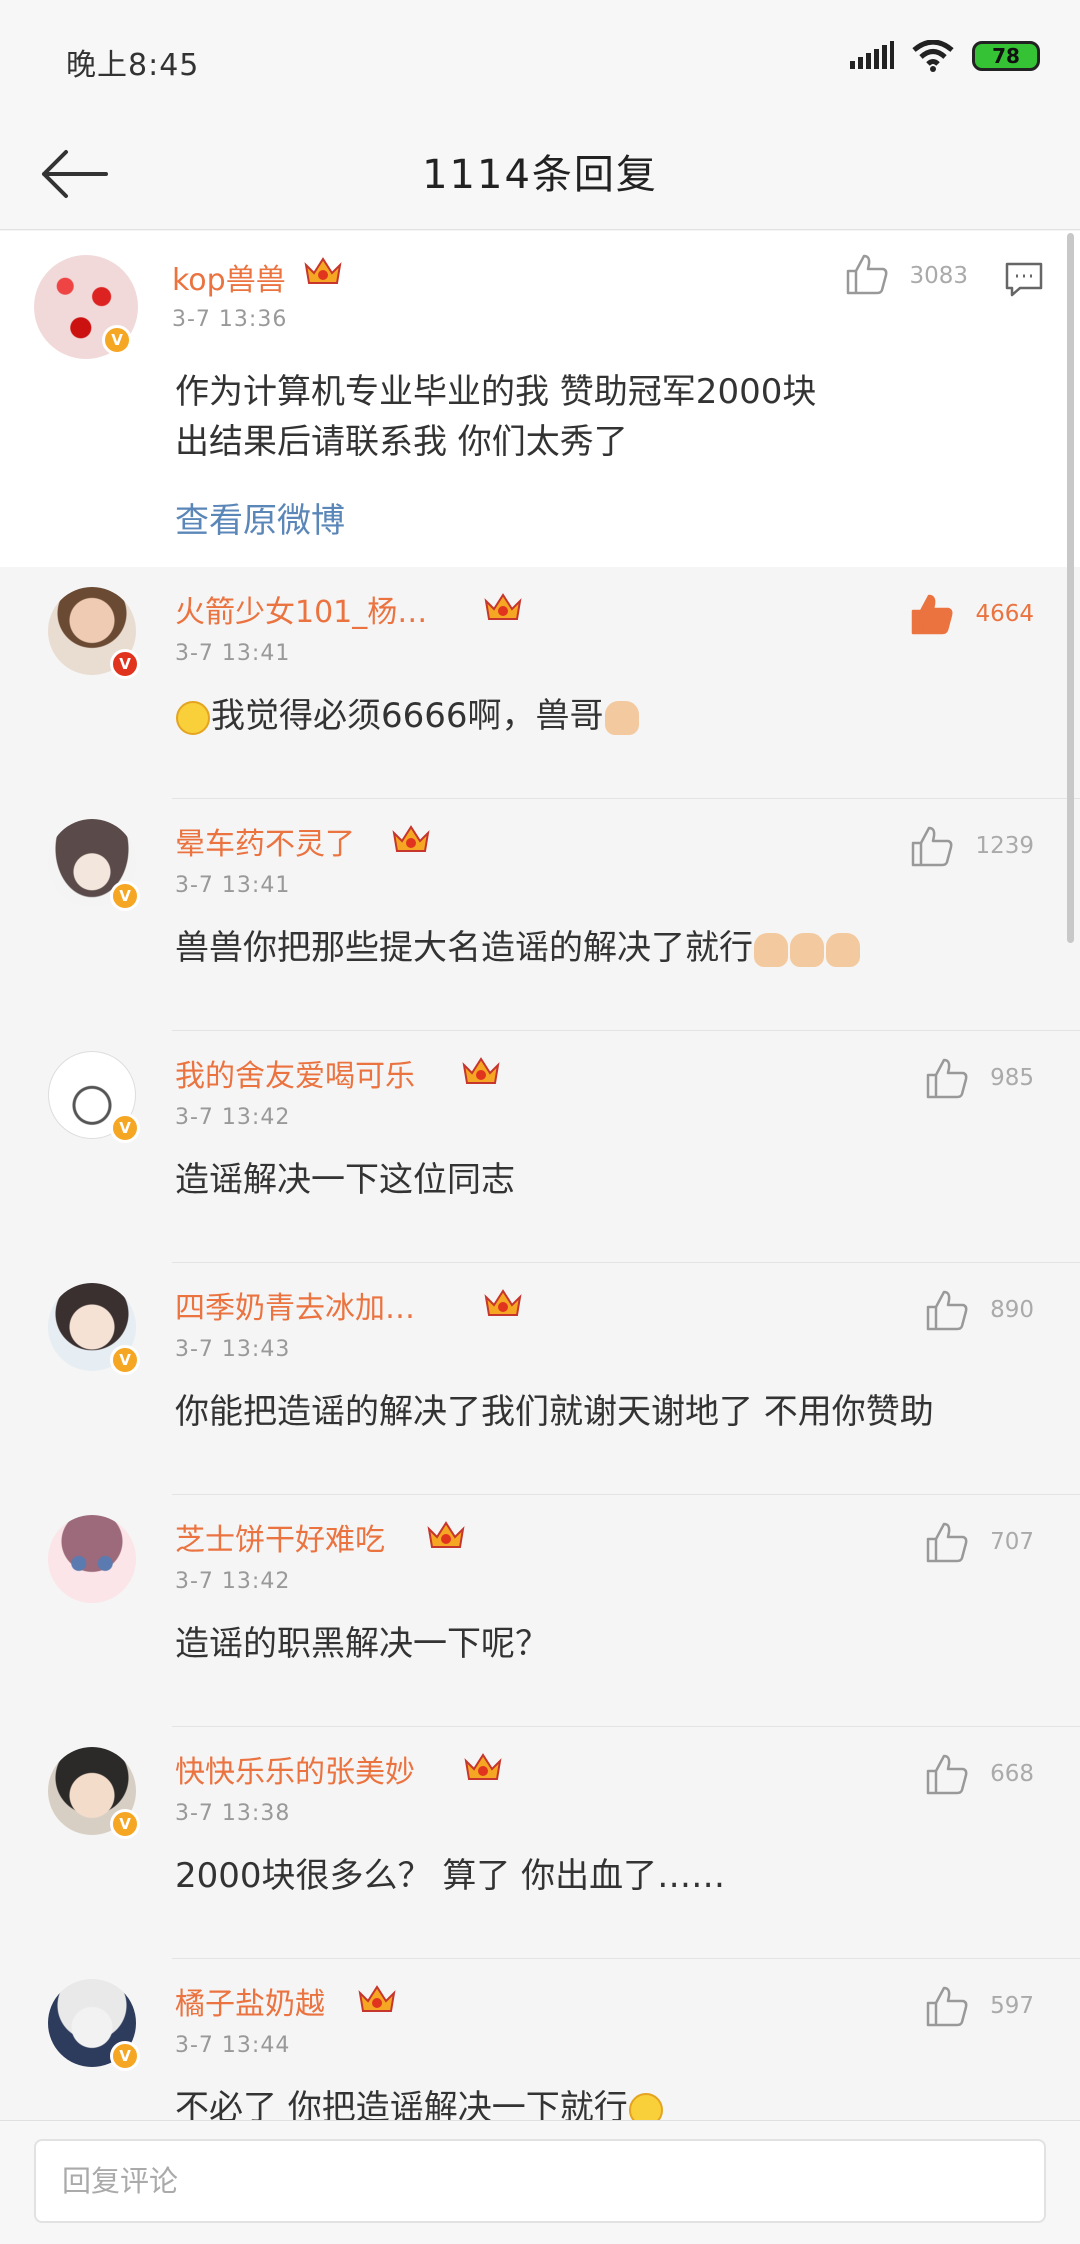 The width and height of the screenshot is (1080, 2244). Describe the element at coordinates (933, 56) in the screenshot. I see `wifi-icon` at that location.